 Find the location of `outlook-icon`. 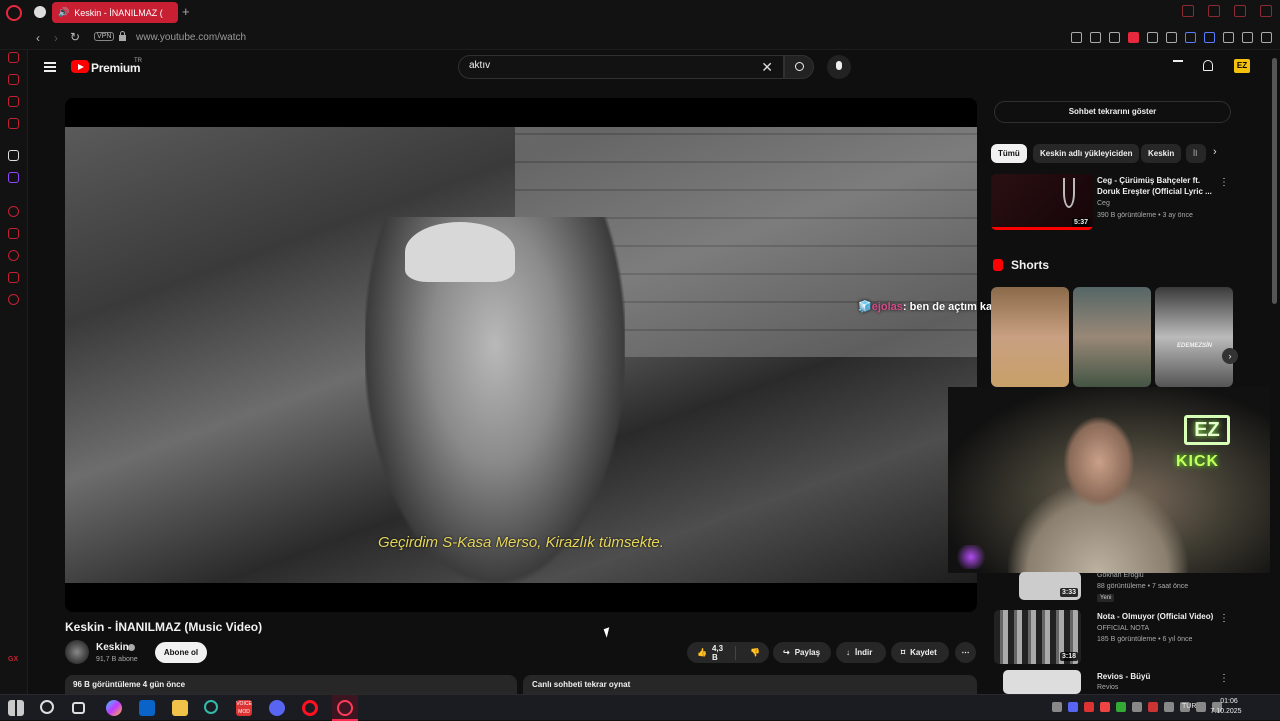

outlook-icon is located at coordinates (147, 708).